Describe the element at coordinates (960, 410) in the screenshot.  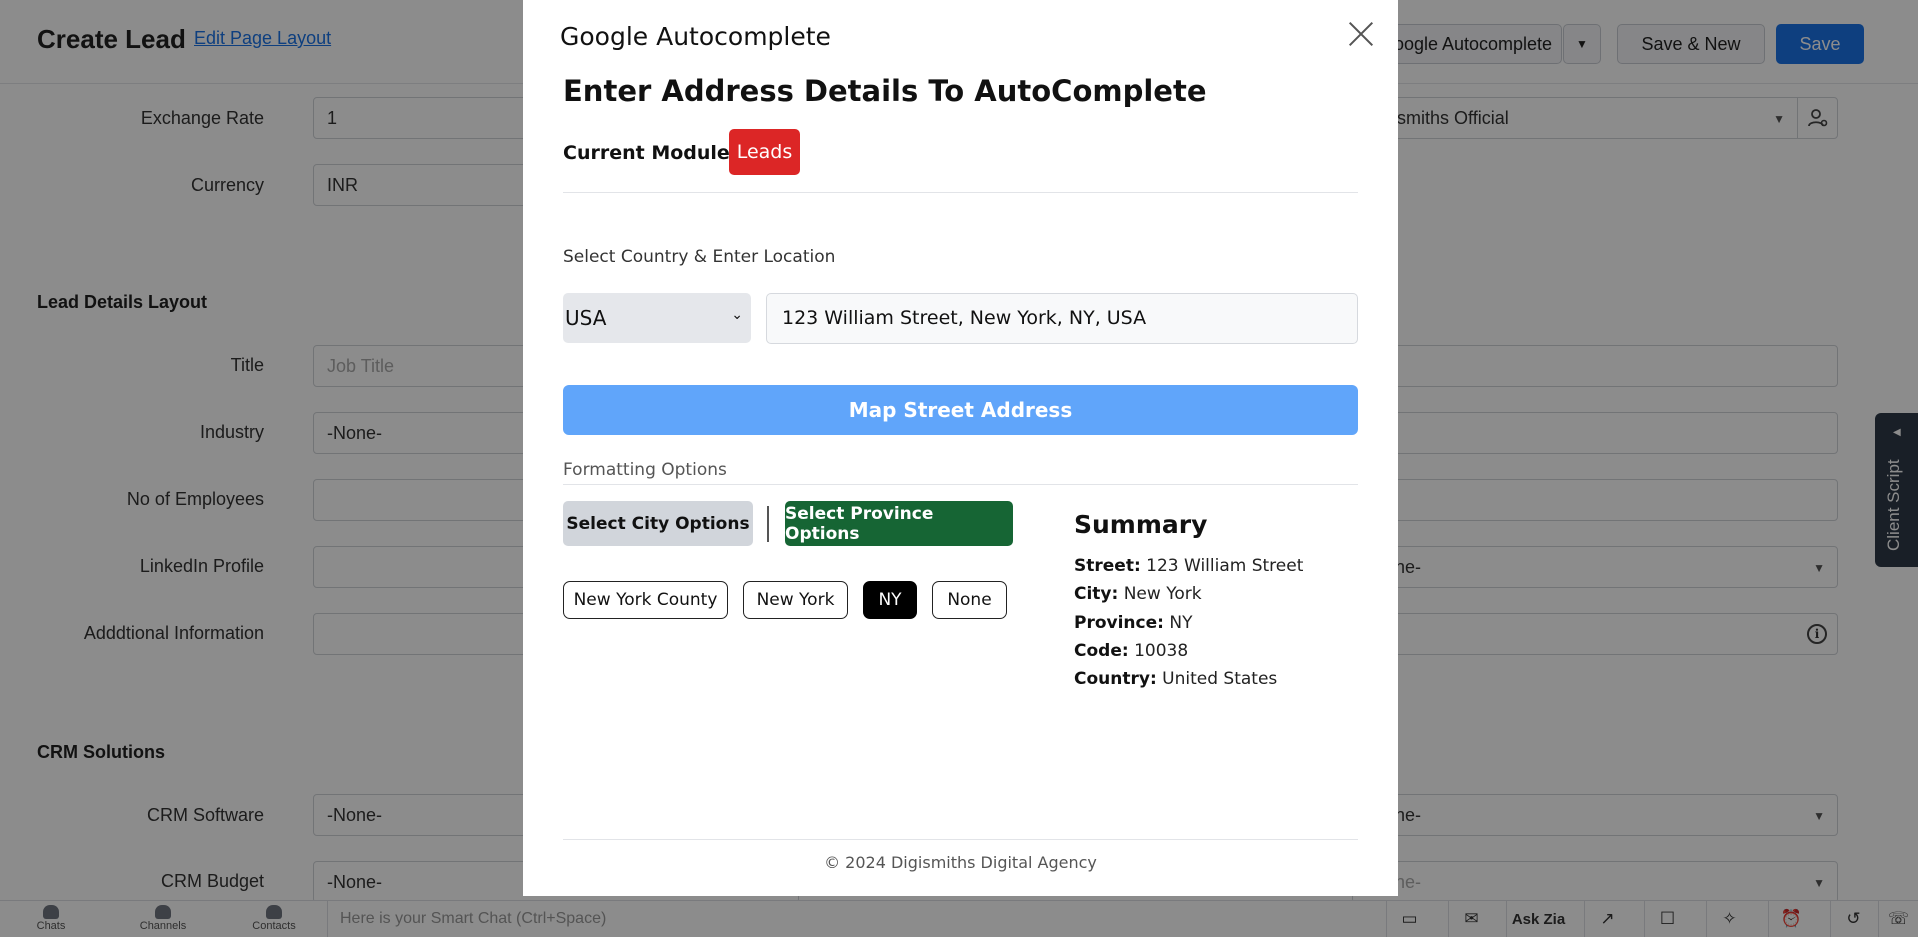
I see `map-street-address-button: Map Street Address` at that location.